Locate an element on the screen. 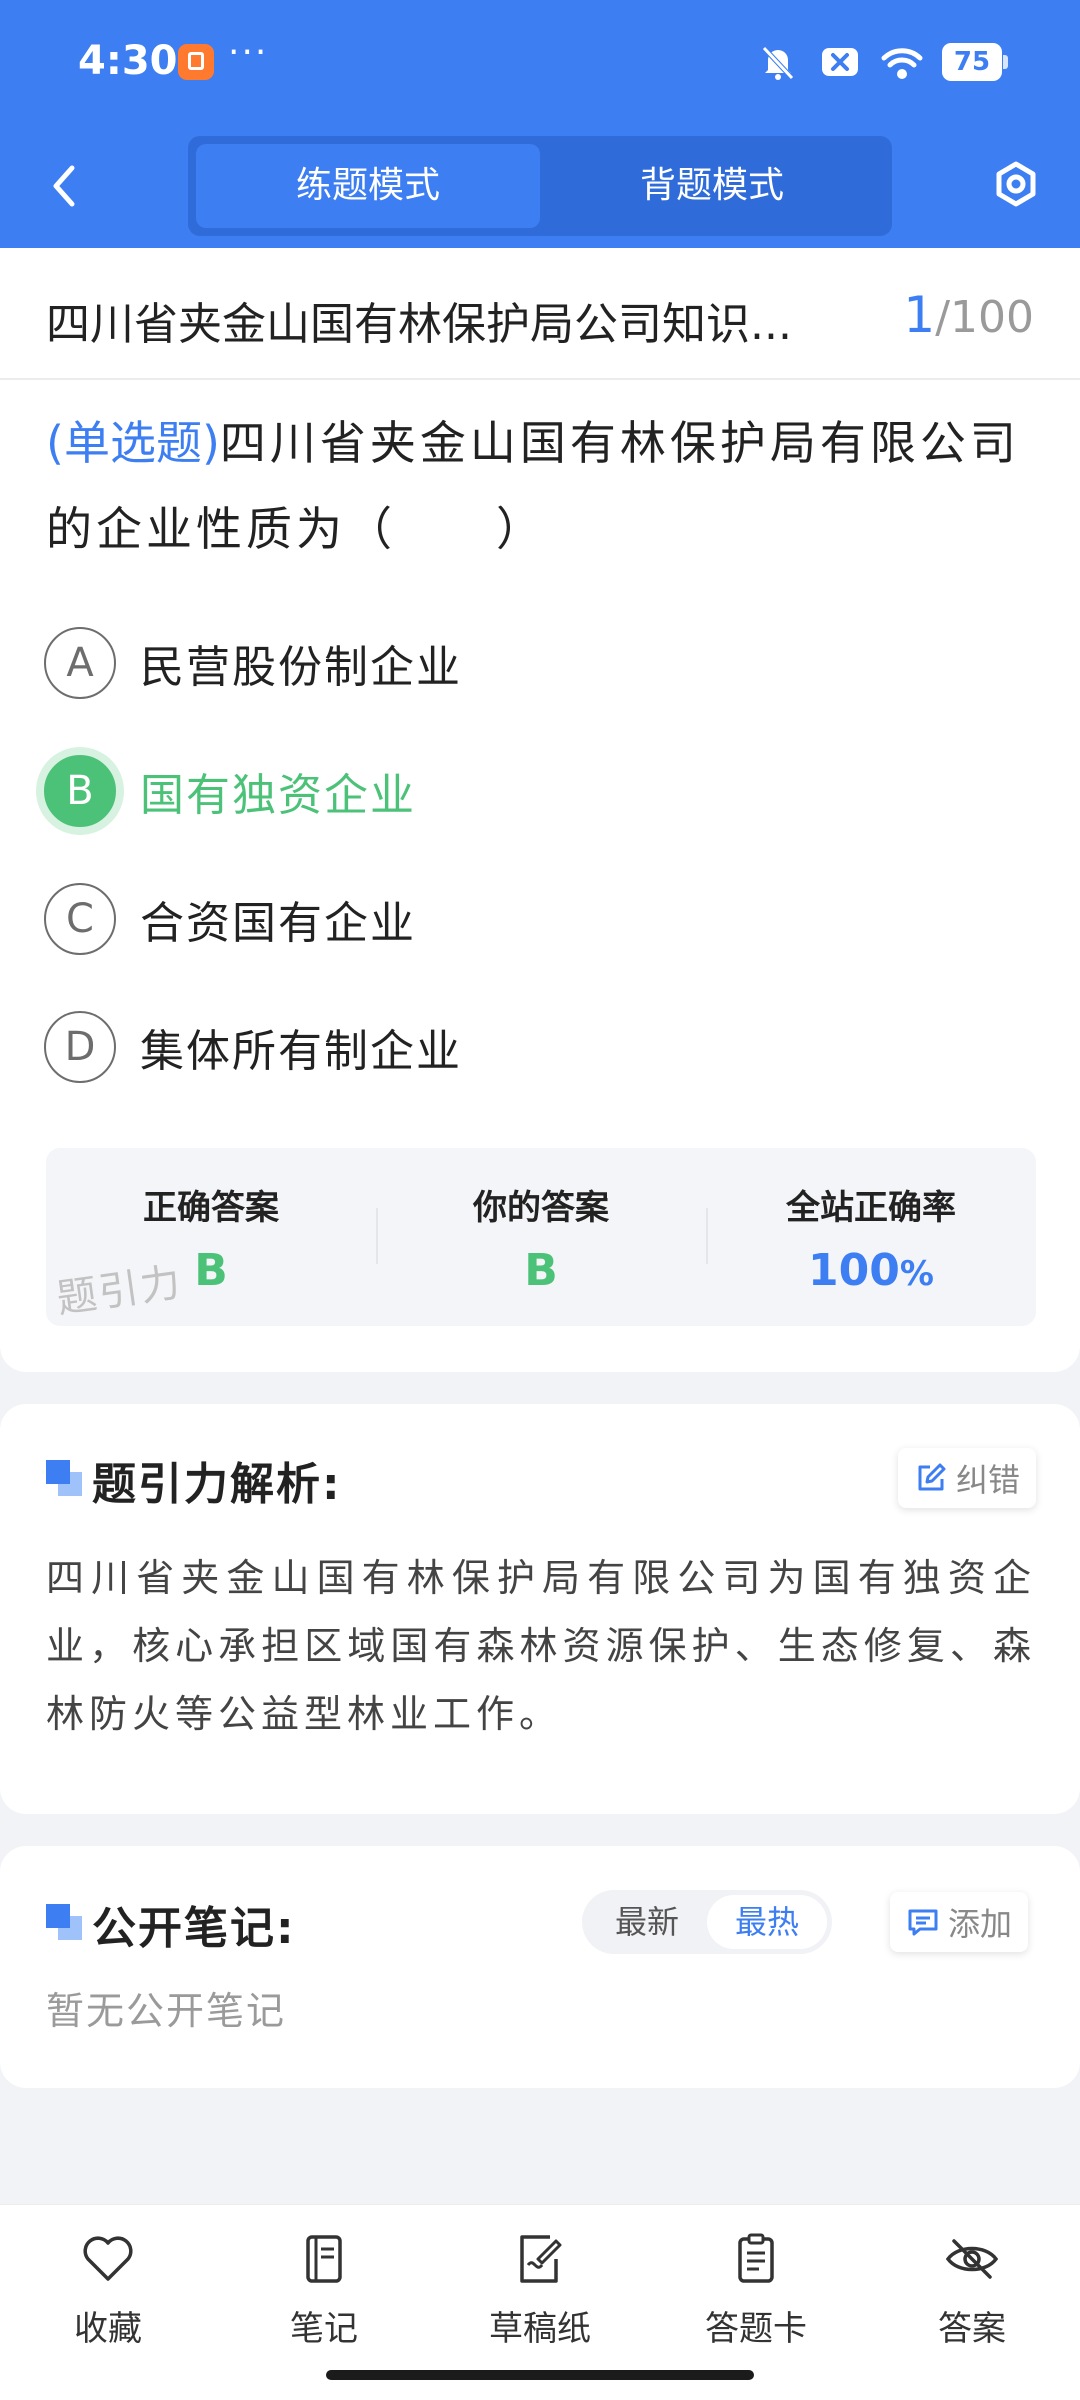 This screenshot has width=1080, height=2400. option-letter: A is located at coordinates (80, 663).